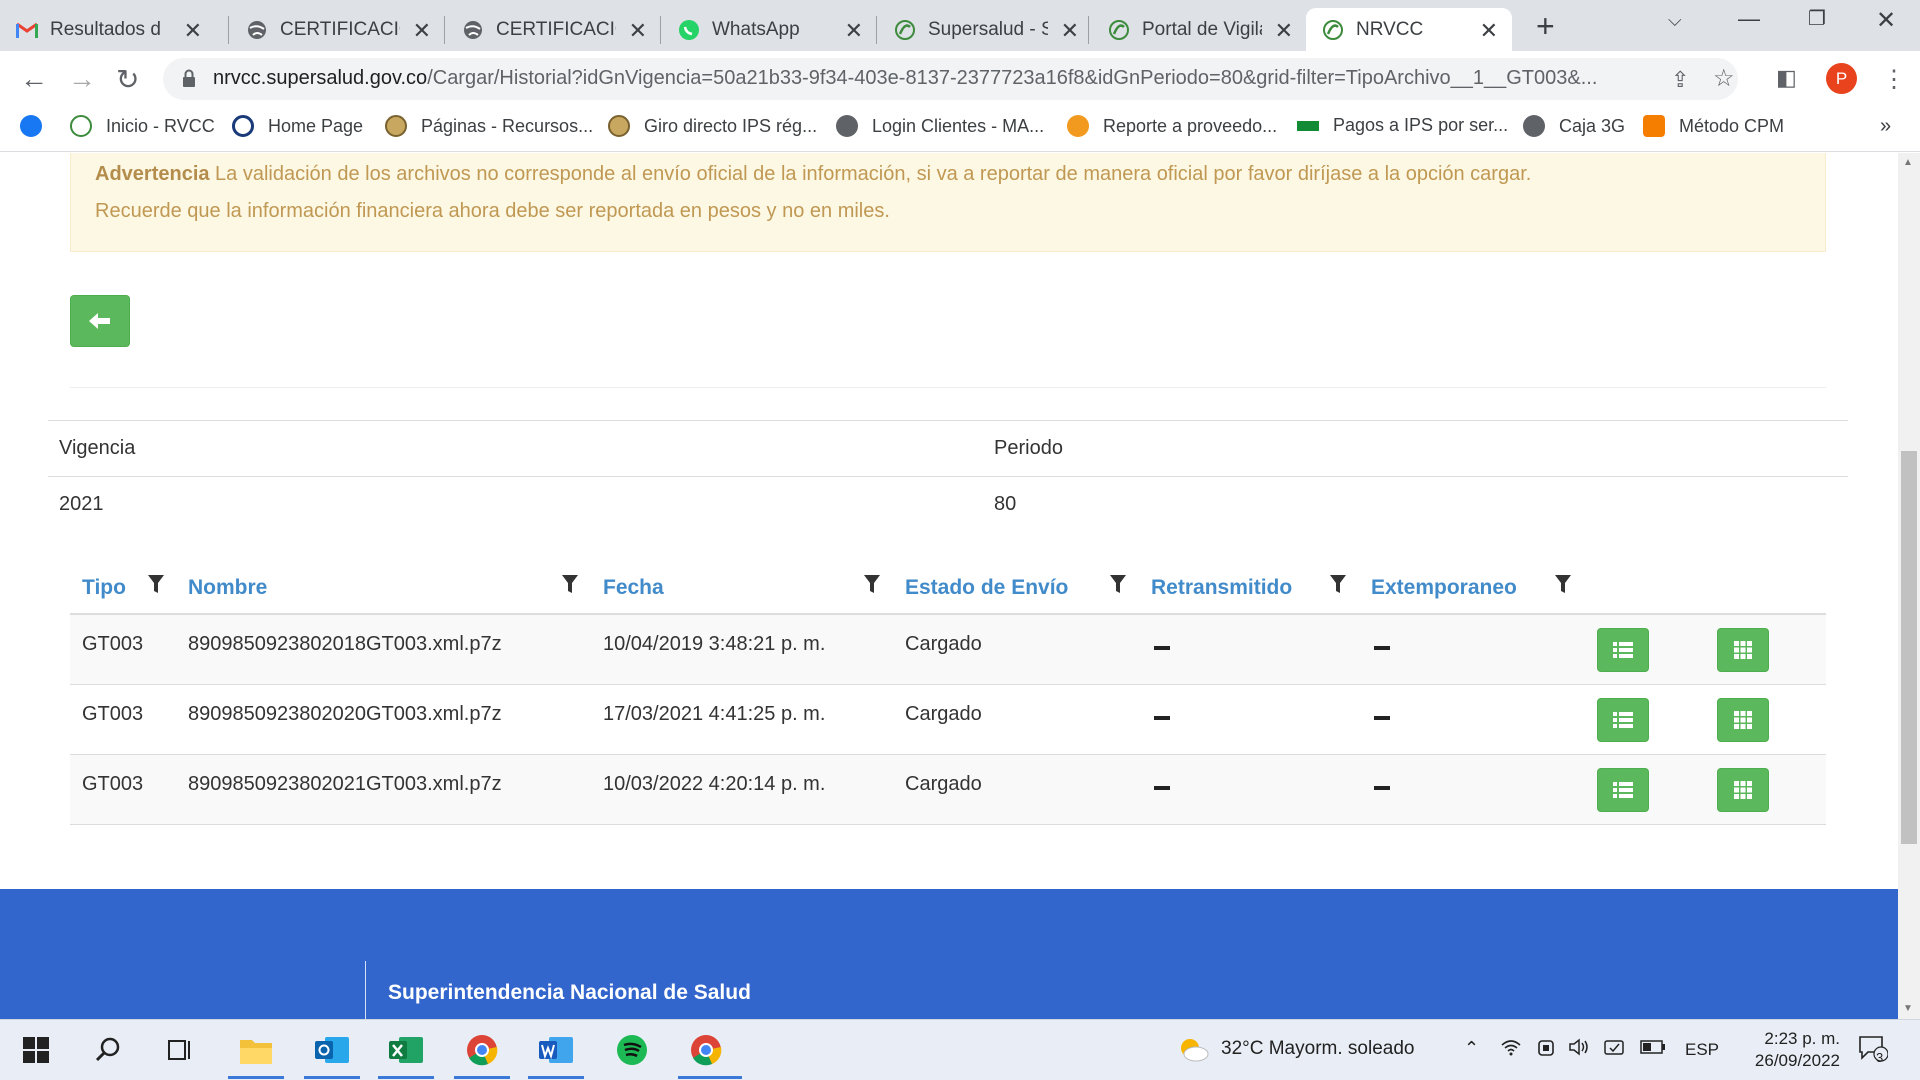  What do you see at coordinates (1390, 29) in the screenshot?
I see `tab-title: NRVCC` at bounding box center [1390, 29].